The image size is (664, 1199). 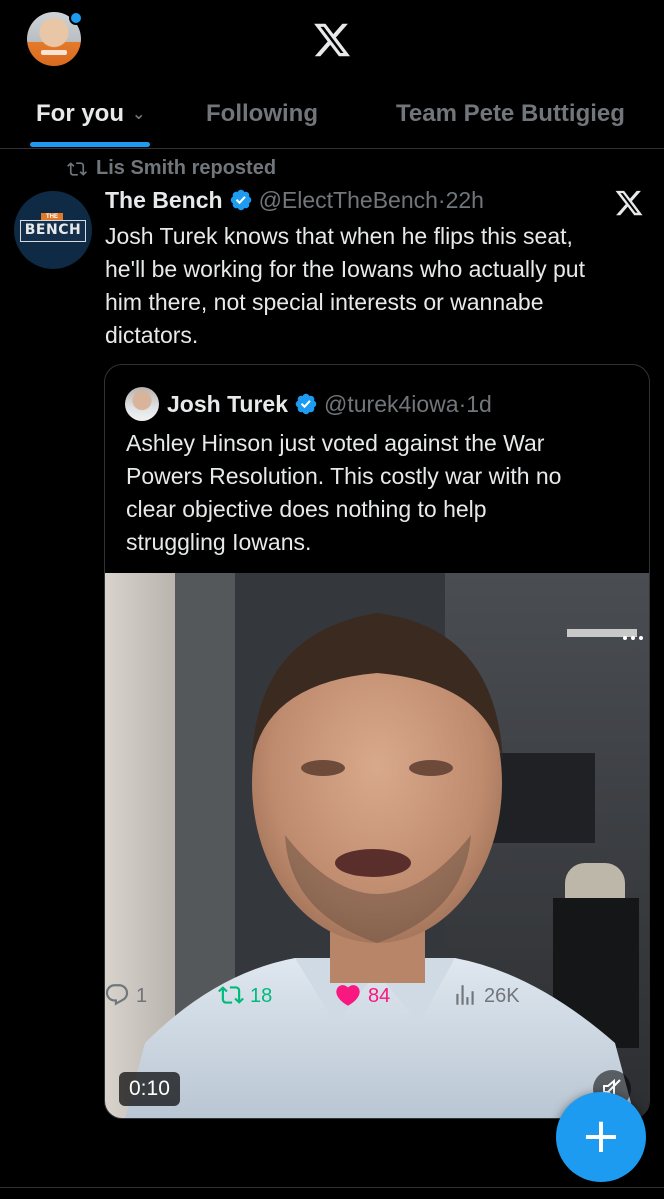 I want to click on like-button: 84, so click(x=362, y=996).